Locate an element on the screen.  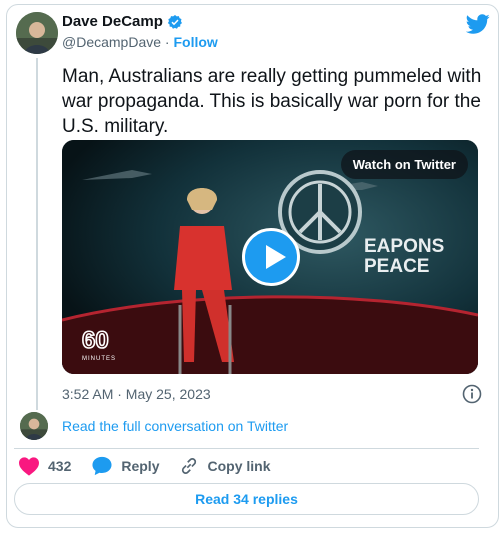
likes-count: 432 is located at coordinates (60, 466).